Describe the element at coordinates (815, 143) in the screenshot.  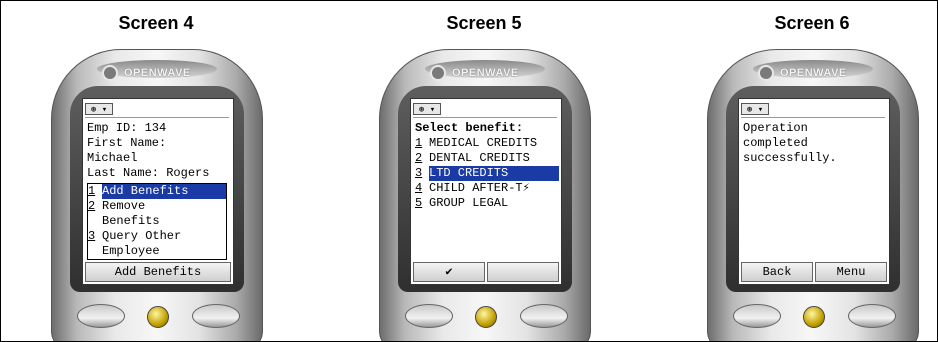
I see `display-content: Operation completed successfully.` at that location.